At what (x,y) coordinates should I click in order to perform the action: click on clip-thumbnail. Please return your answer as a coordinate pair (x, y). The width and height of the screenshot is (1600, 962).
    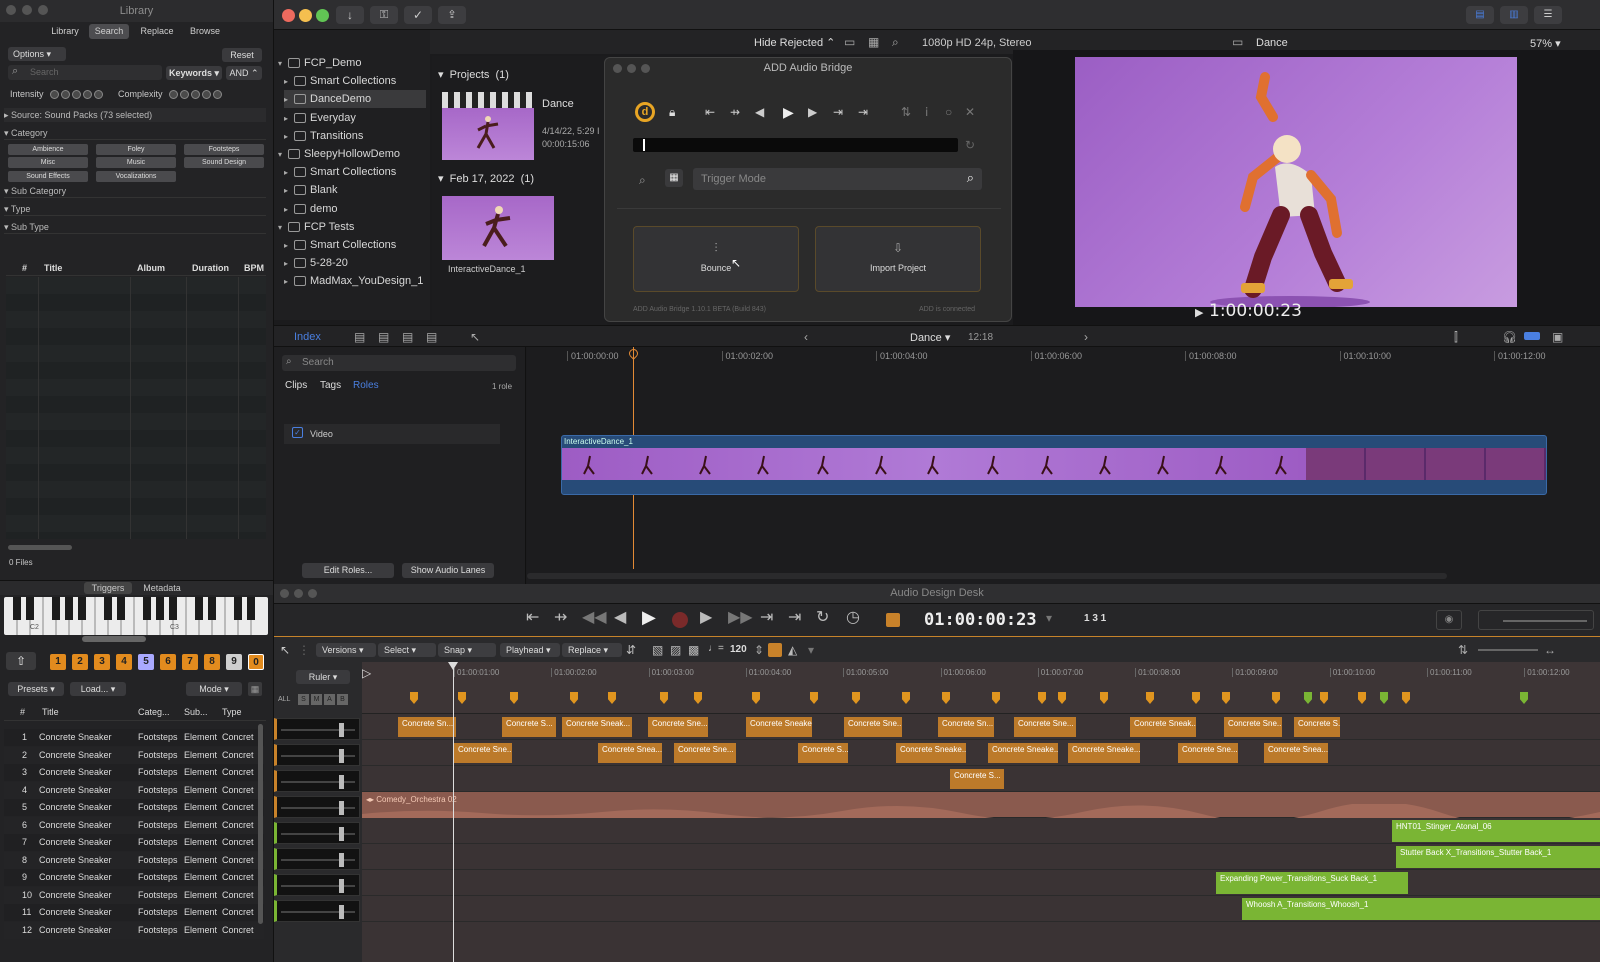
    Looking at the image, I should click on (498, 228).